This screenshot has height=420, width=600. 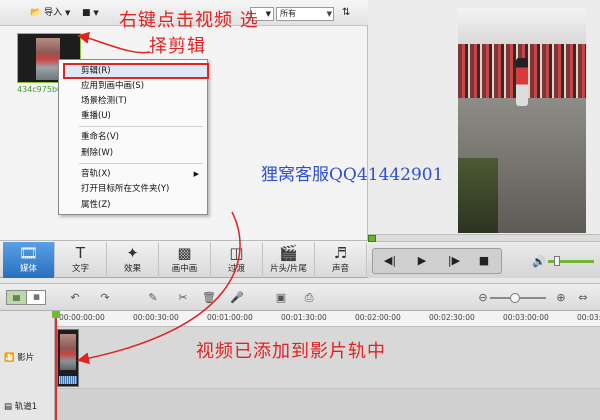 I want to click on annotation-step-text: 右键点击视频 选, so click(x=189, y=20).